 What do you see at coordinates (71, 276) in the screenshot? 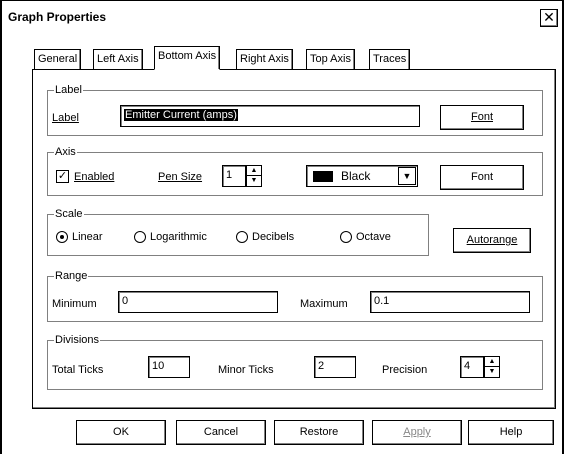
I see `range-group-legend: Range` at bounding box center [71, 276].